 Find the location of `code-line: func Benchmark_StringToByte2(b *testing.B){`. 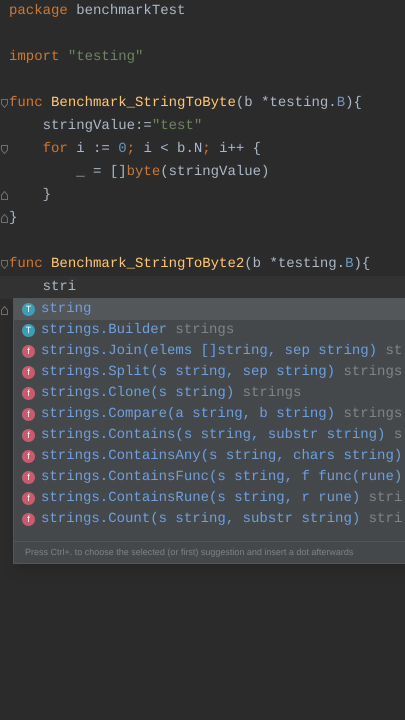

code-line: func Benchmark_StringToByte2(b *testing.B){ is located at coordinates (189, 264).